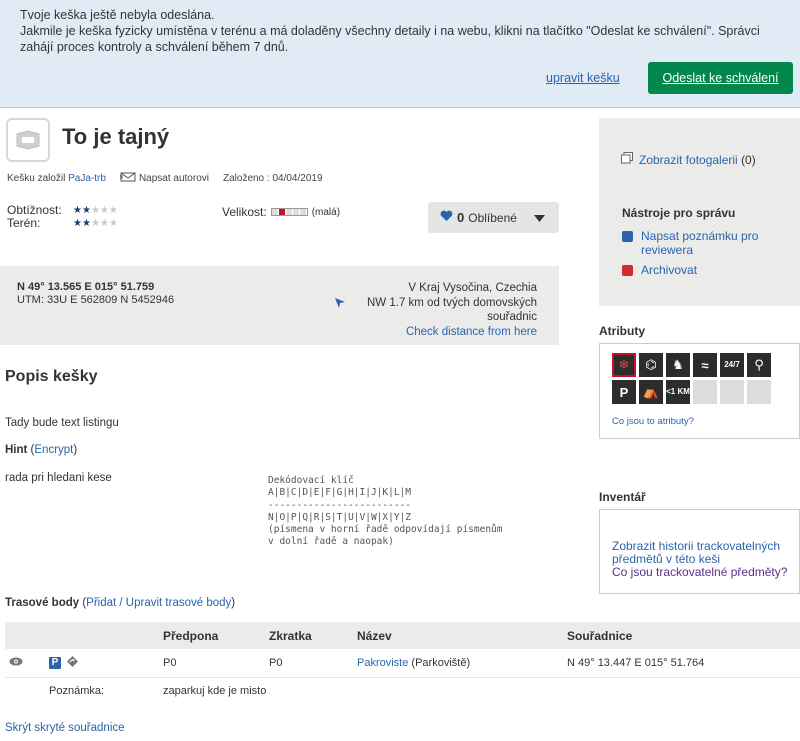 The image size is (800, 741). I want to click on binoculars-icon: ⌬, so click(651, 365).